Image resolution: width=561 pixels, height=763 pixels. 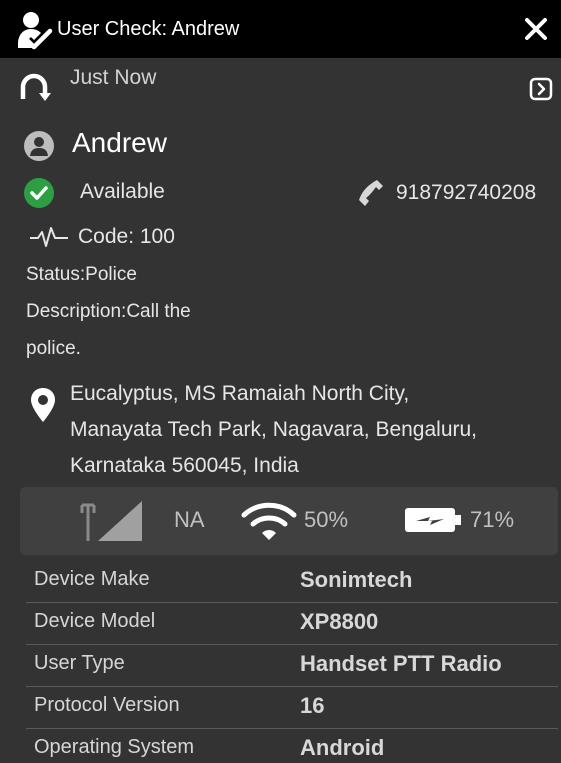 What do you see at coordinates (492, 519) in the screenshot?
I see `battery-value: 71%` at bounding box center [492, 519].